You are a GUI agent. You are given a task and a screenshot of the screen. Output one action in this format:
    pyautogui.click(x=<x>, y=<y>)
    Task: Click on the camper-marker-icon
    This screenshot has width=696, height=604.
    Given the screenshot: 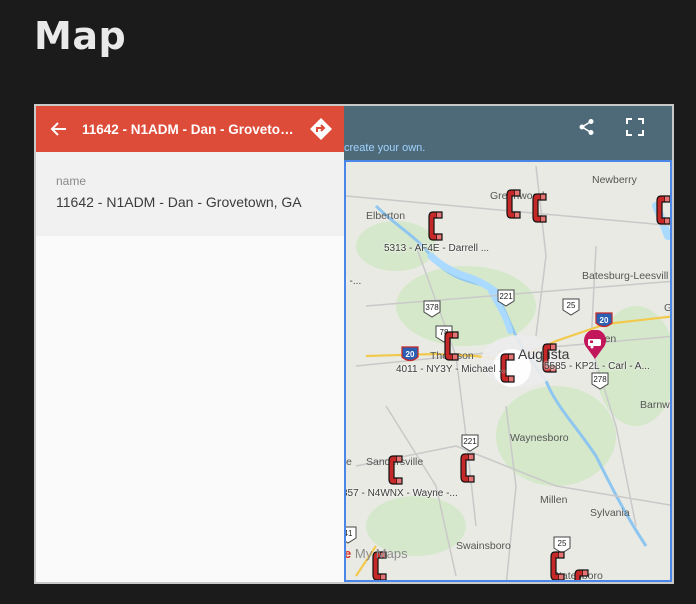 What is the action you would take?
    pyautogui.click(x=595, y=345)
    